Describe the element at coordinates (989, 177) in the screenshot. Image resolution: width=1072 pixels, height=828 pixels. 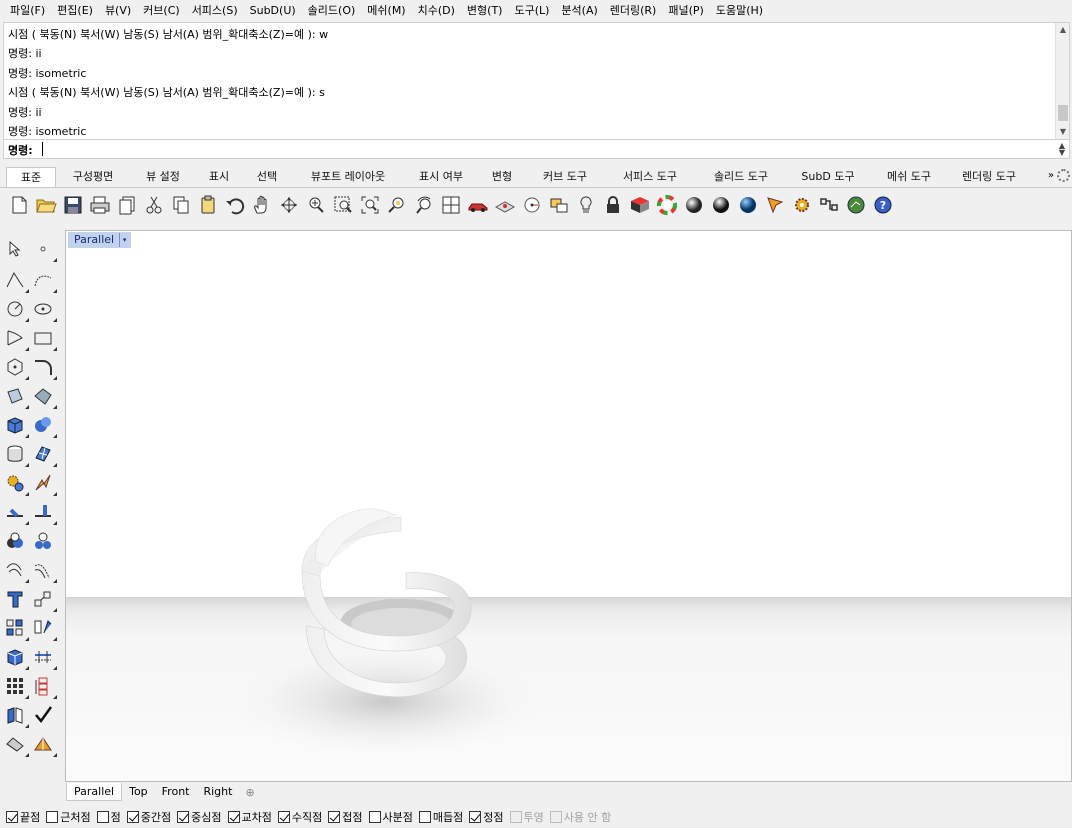
I see `tab-render-tools: 렌더링 도구` at that location.